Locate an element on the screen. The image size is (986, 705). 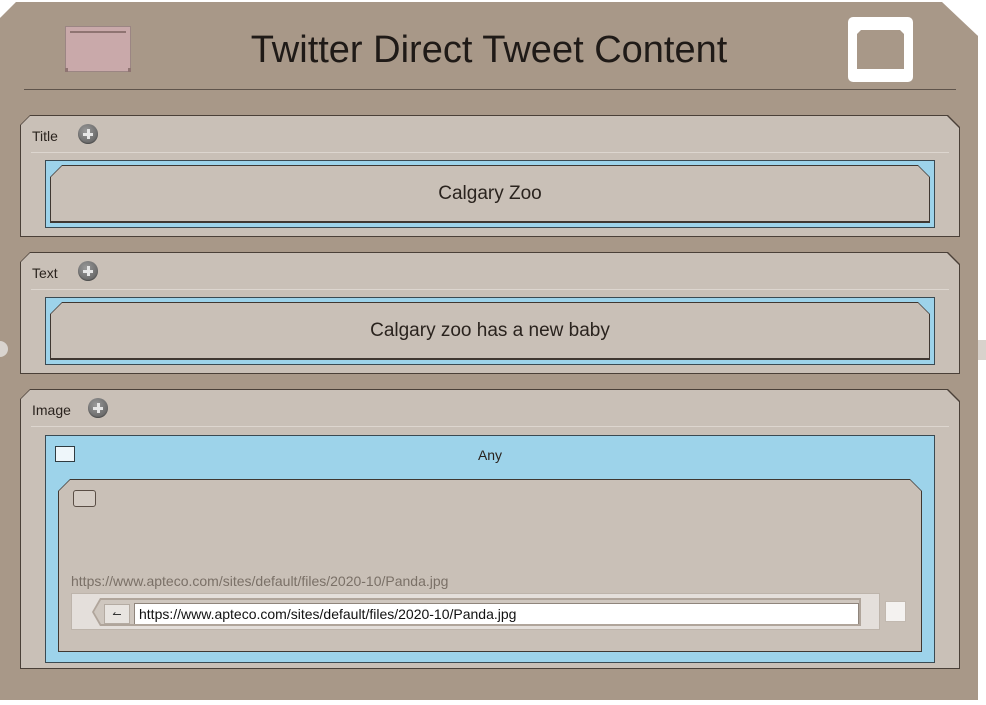
text-panel-label: Text is located at coordinates (45, 273).